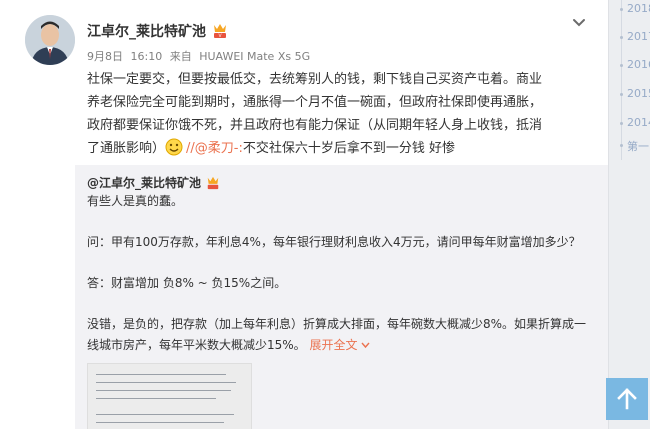 The height and width of the screenshot is (429, 650). What do you see at coordinates (135, 201) in the screenshot?
I see `repost-line: 有些人是真的蠢。` at bounding box center [135, 201].